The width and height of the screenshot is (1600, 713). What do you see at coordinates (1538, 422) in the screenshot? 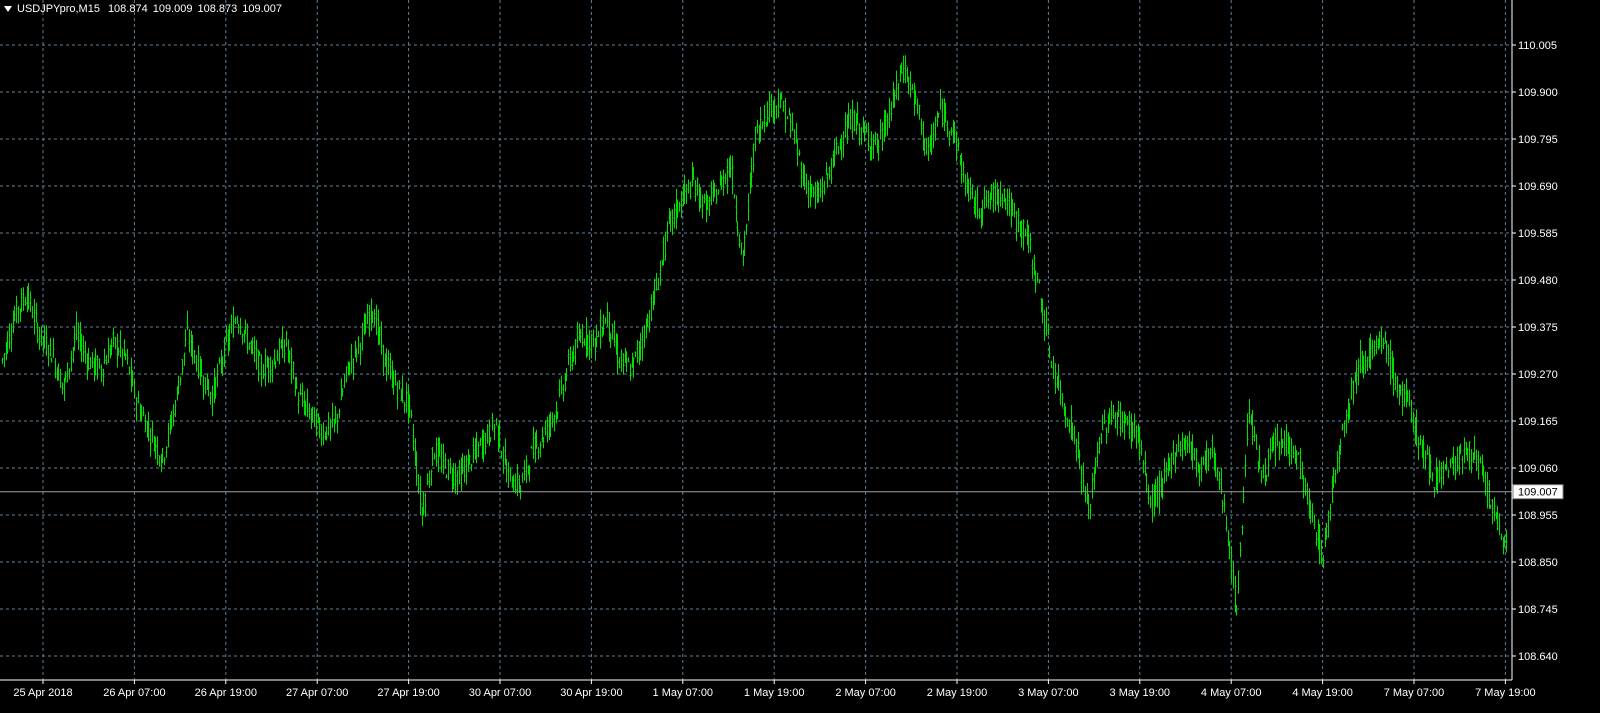
I see `price-tick-label: 109.165` at bounding box center [1538, 422].